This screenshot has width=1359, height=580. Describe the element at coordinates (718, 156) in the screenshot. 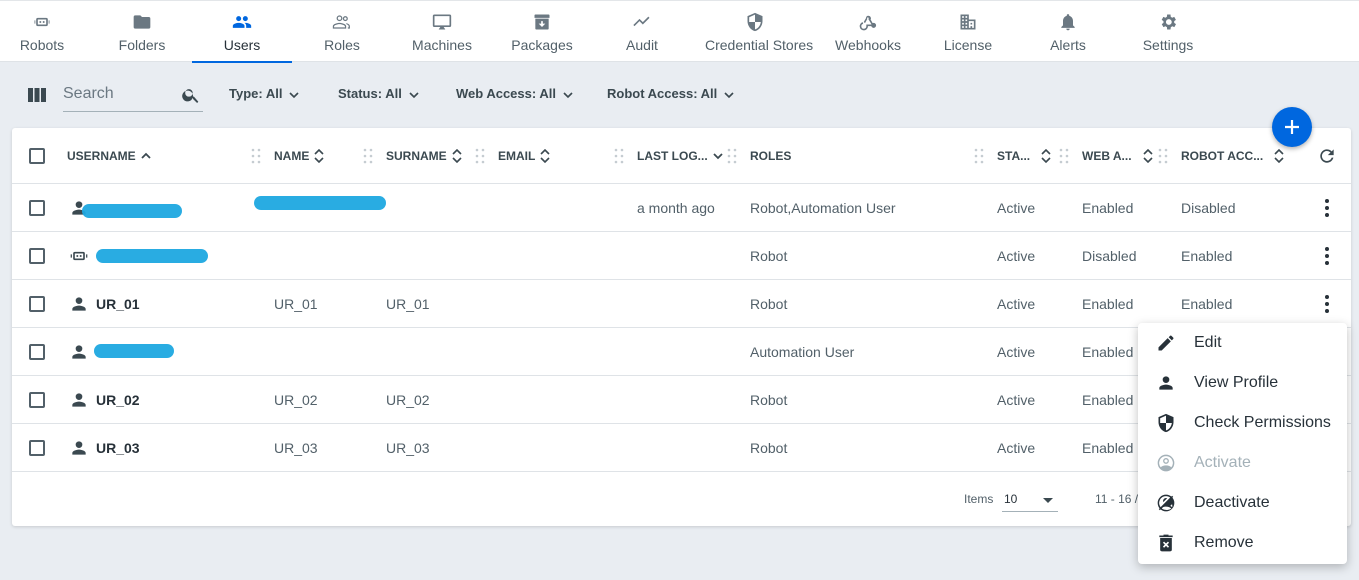

I see `sort-desc-icon` at that location.